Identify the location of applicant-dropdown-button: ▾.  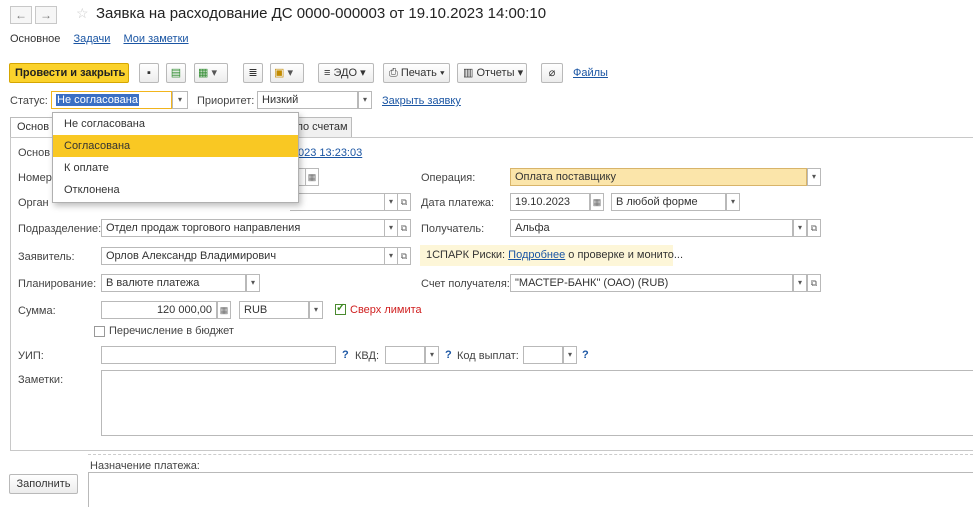
(391, 256).